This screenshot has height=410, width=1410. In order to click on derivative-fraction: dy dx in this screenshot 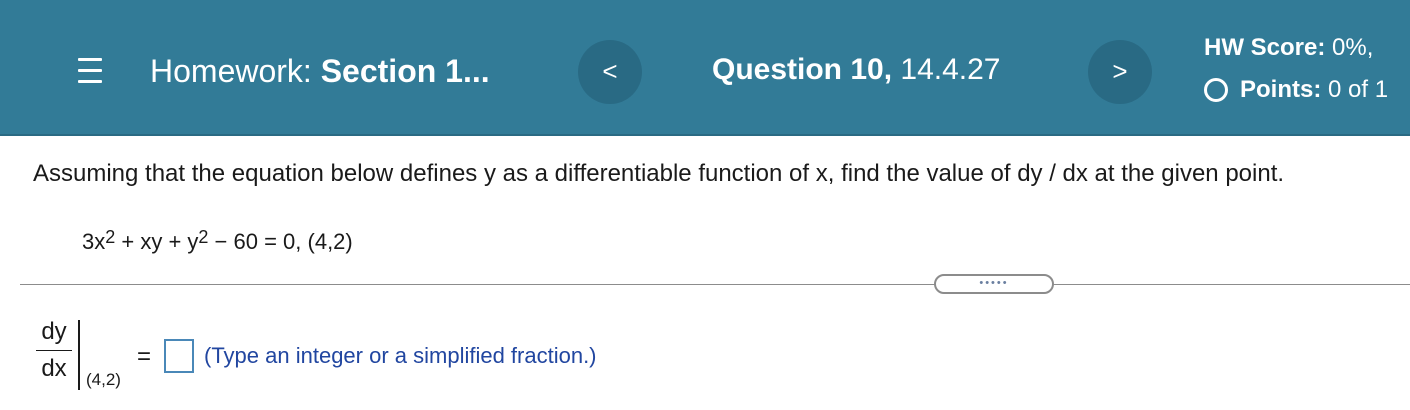, I will do `click(54, 350)`.